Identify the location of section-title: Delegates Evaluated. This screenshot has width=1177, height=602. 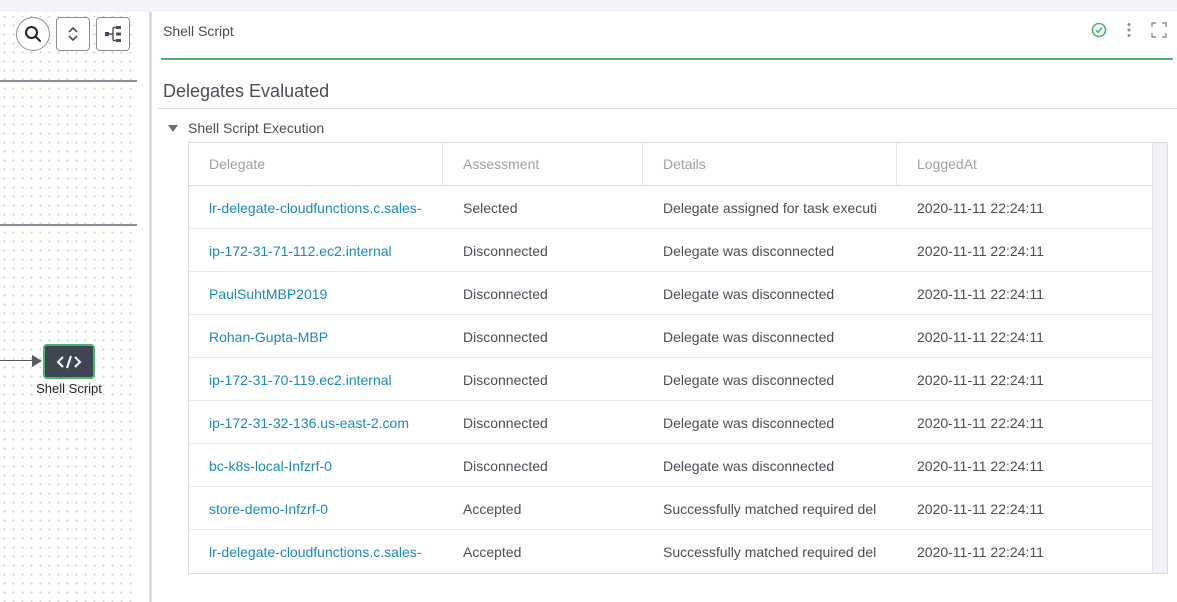
(246, 91).